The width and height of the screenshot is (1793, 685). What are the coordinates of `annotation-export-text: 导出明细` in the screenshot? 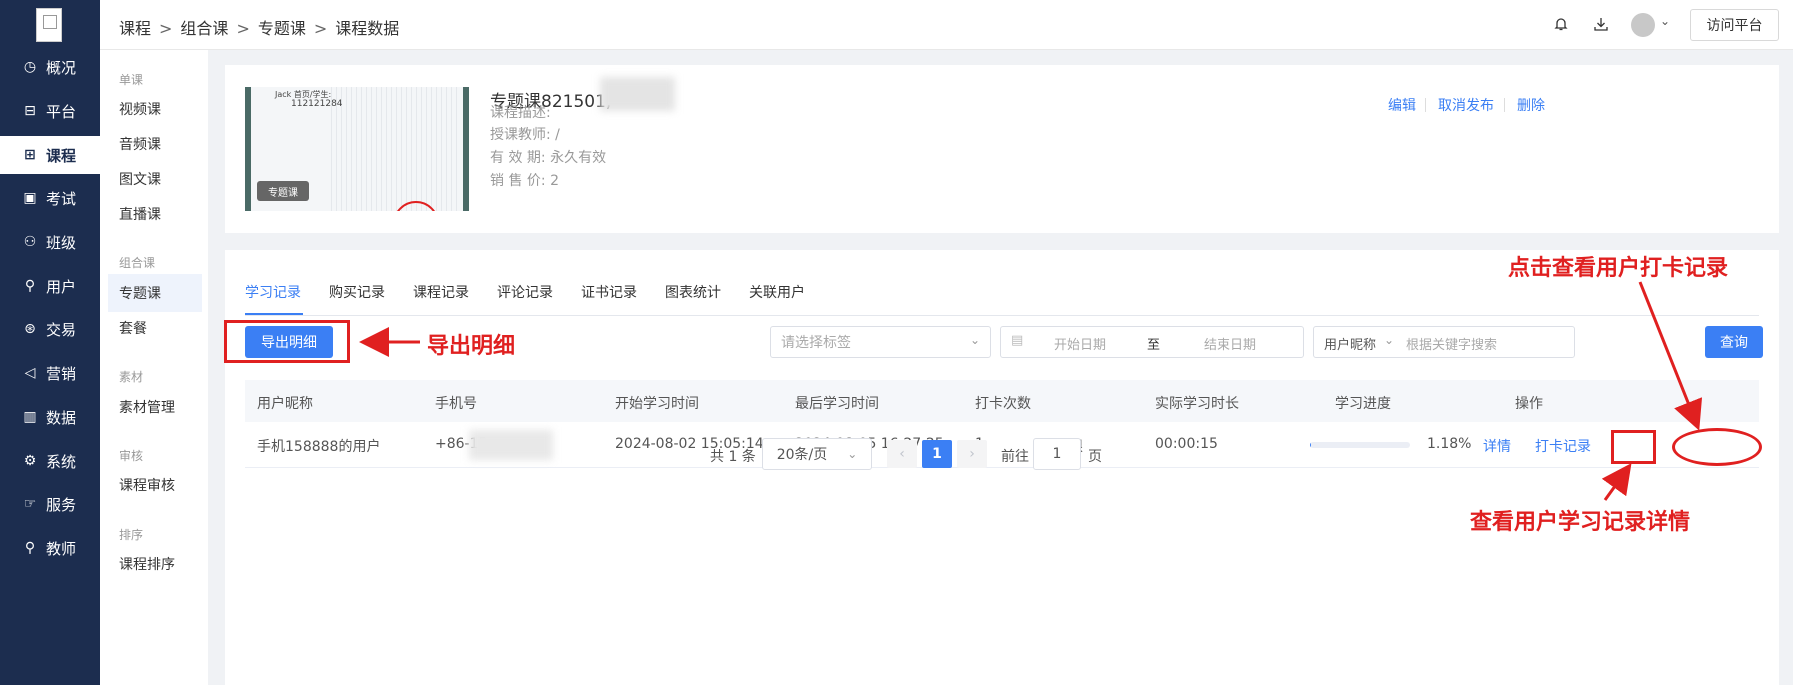 It's located at (471, 346).